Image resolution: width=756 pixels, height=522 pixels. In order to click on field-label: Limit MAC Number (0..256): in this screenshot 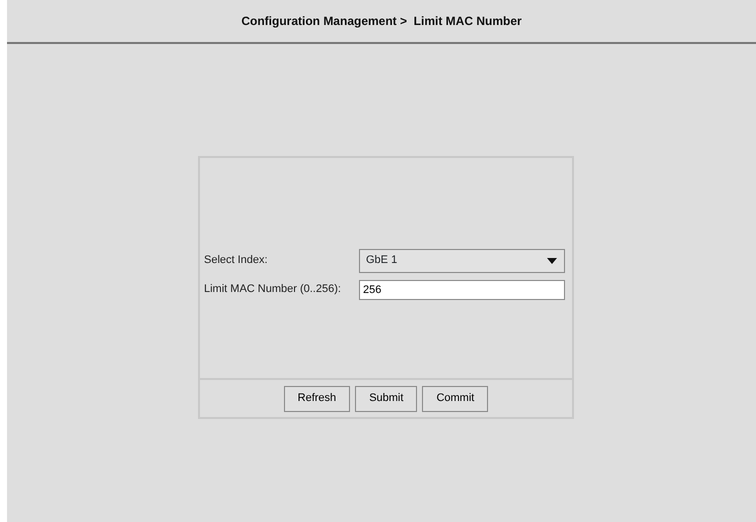, I will do `click(273, 290)`.